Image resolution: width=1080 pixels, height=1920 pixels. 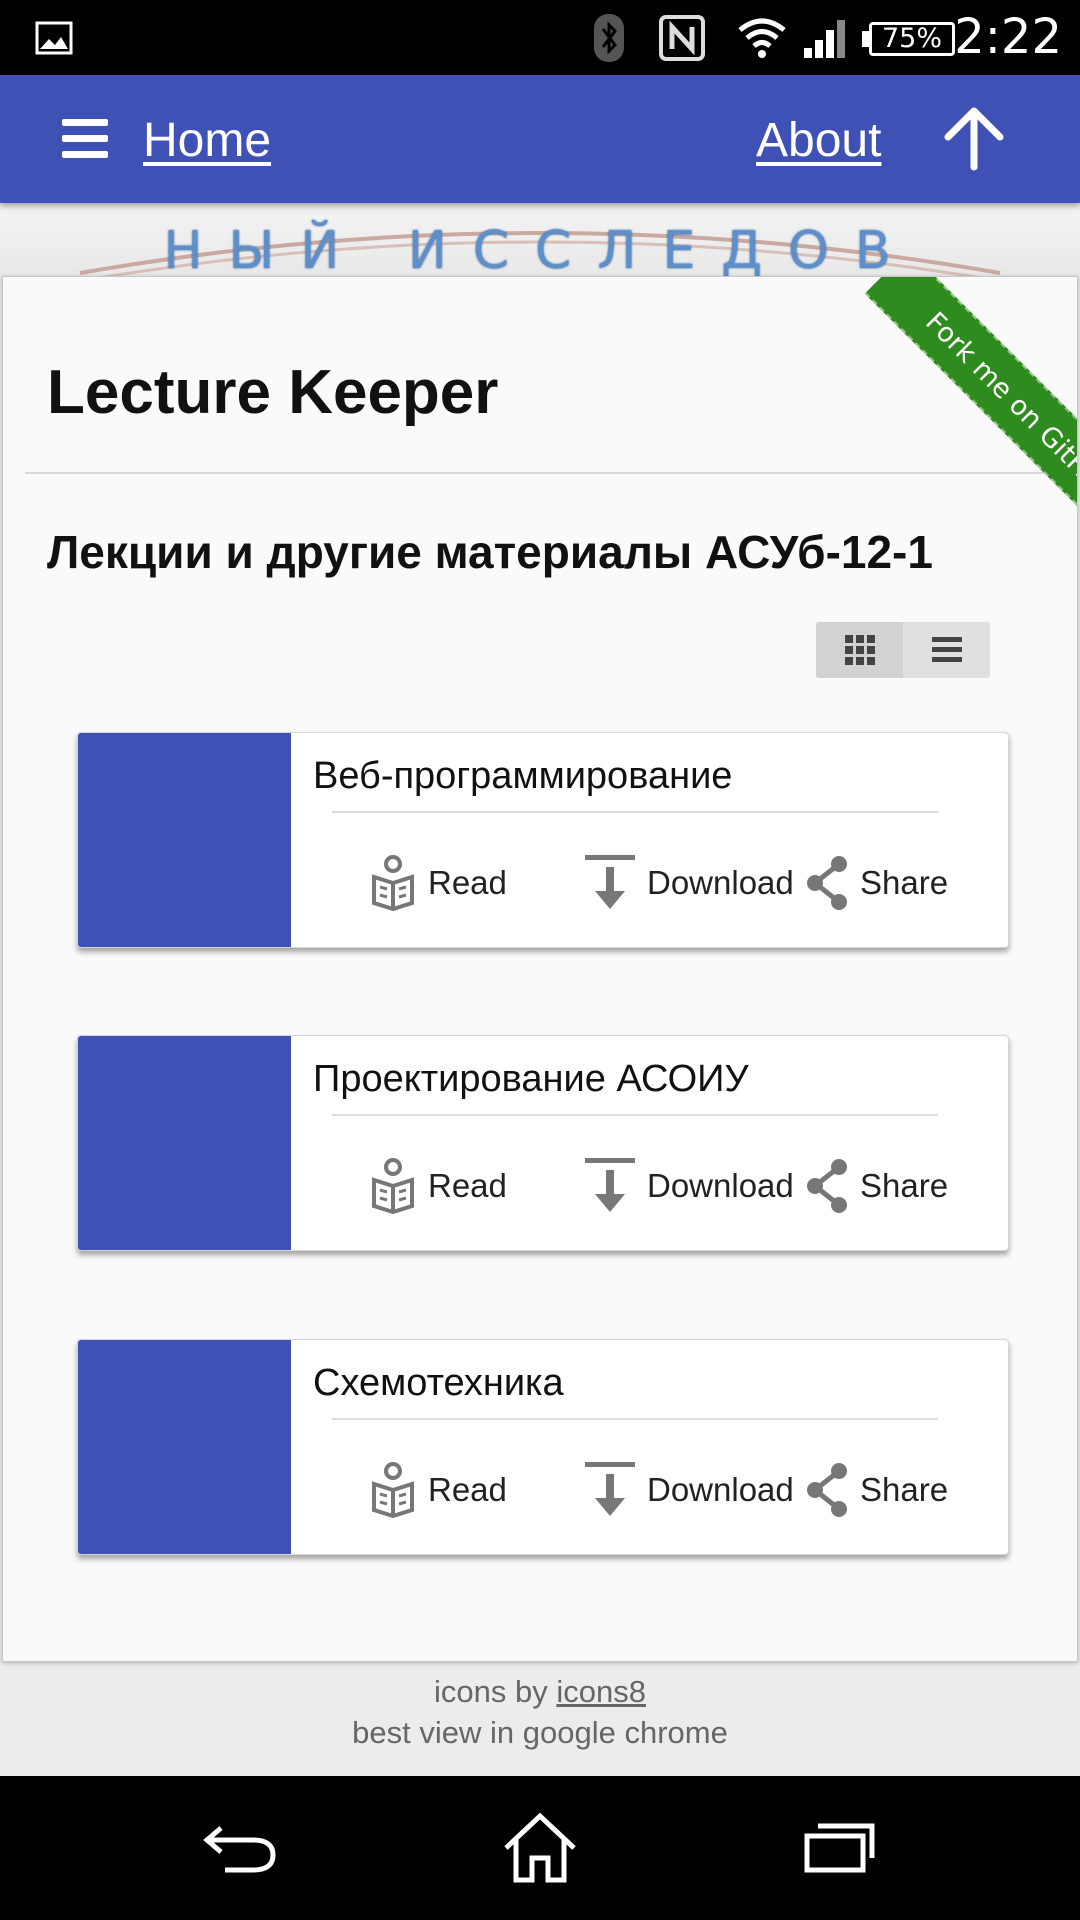 I want to click on footer-best-view: best view in google chrome, so click(x=540, y=1732).